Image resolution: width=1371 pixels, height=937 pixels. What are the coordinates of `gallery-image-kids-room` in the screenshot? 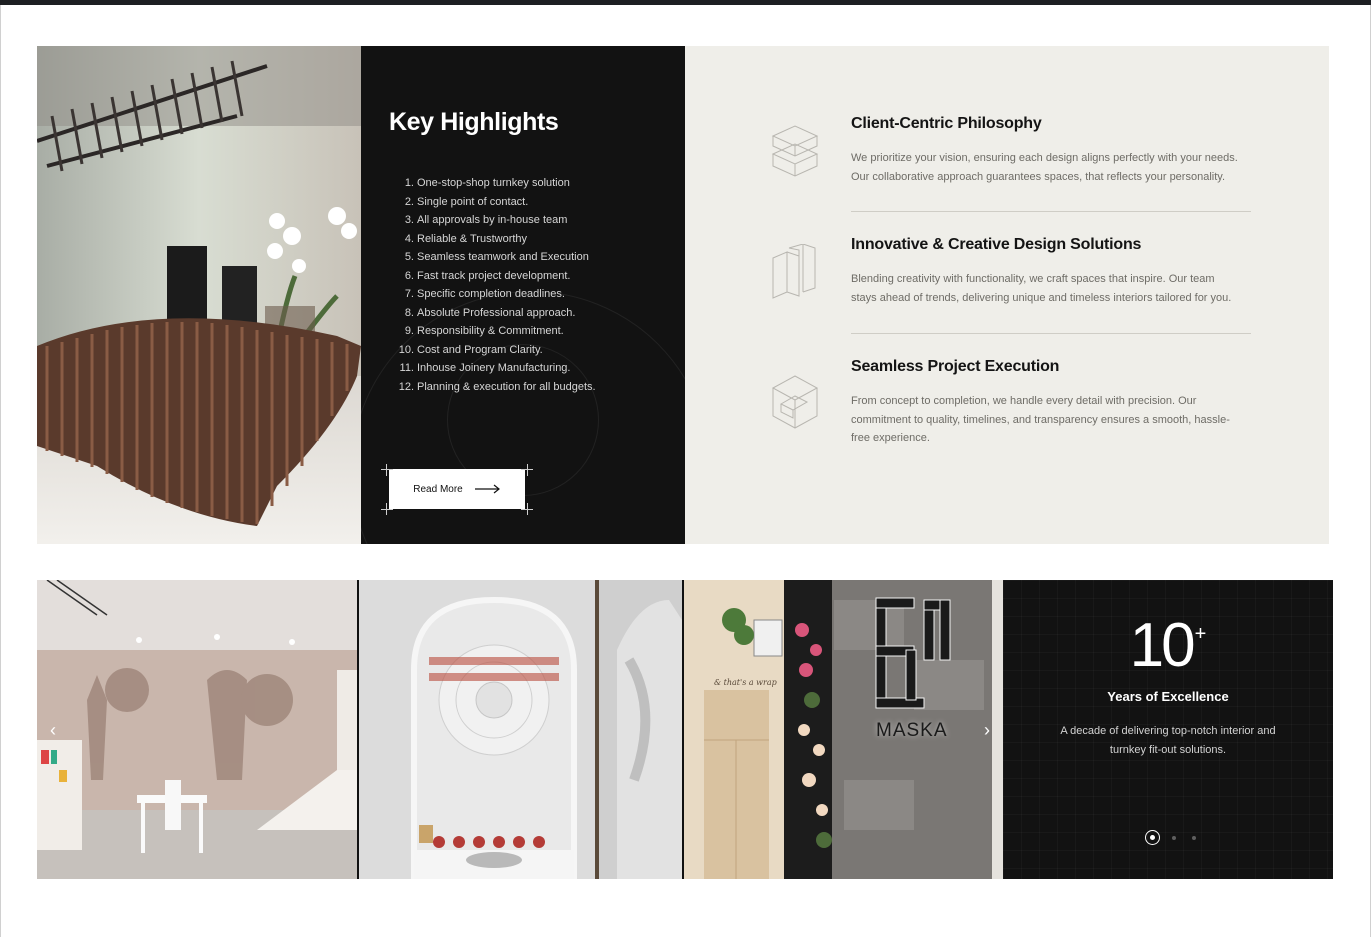 It's located at (197, 729).